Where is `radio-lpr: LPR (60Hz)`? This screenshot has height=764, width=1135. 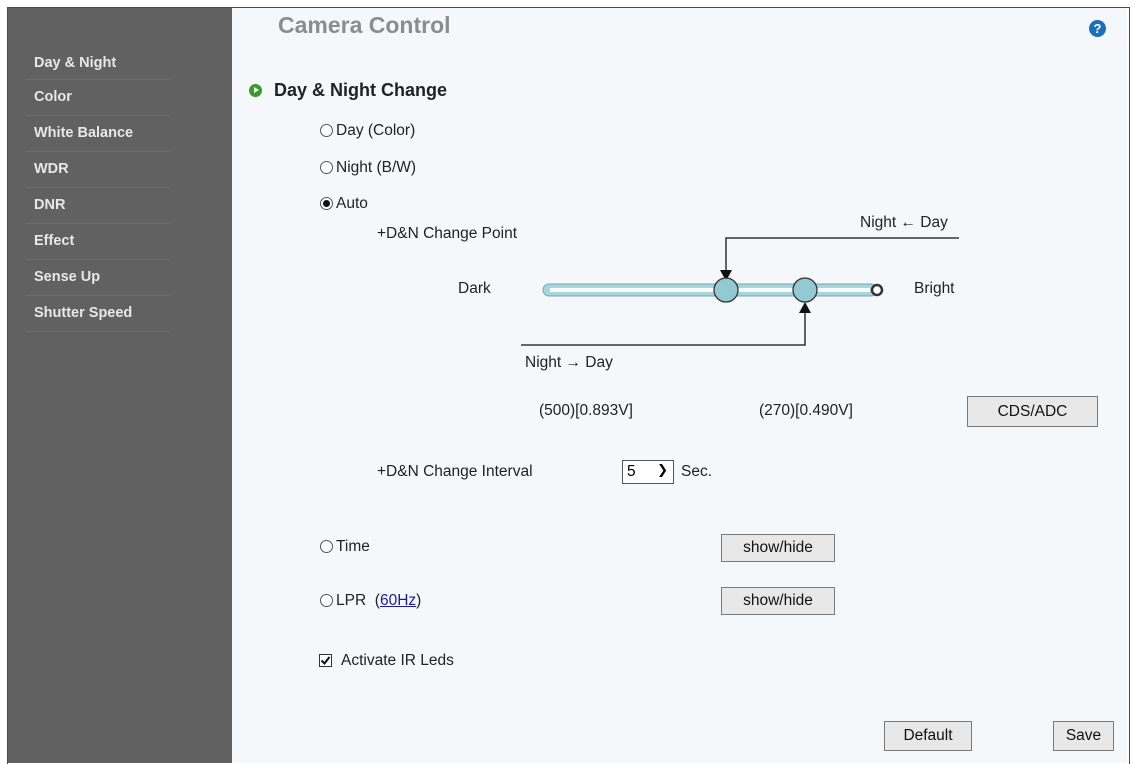 radio-lpr: LPR (60Hz) is located at coordinates (370, 601).